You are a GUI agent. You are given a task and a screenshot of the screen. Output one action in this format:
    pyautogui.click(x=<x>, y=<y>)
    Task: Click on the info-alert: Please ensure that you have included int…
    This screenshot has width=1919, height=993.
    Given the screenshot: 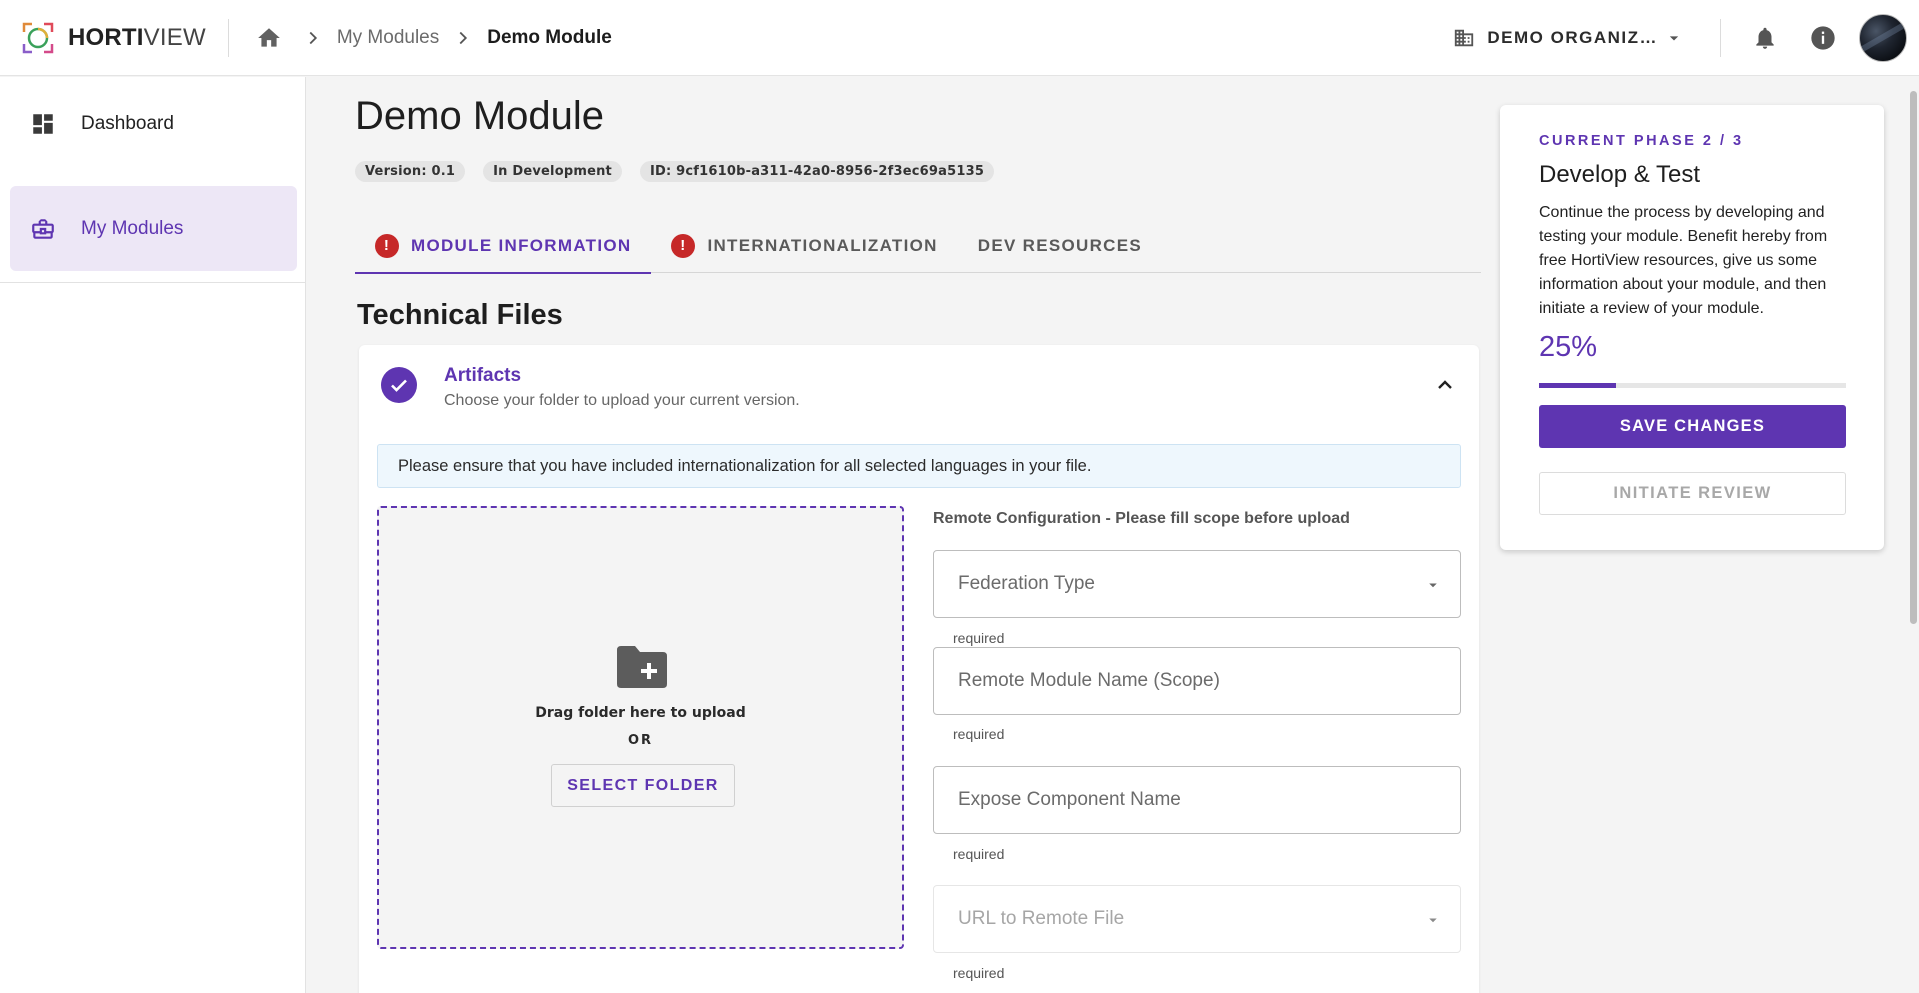 What is the action you would take?
    pyautogui.click(x=919, y=466)
    